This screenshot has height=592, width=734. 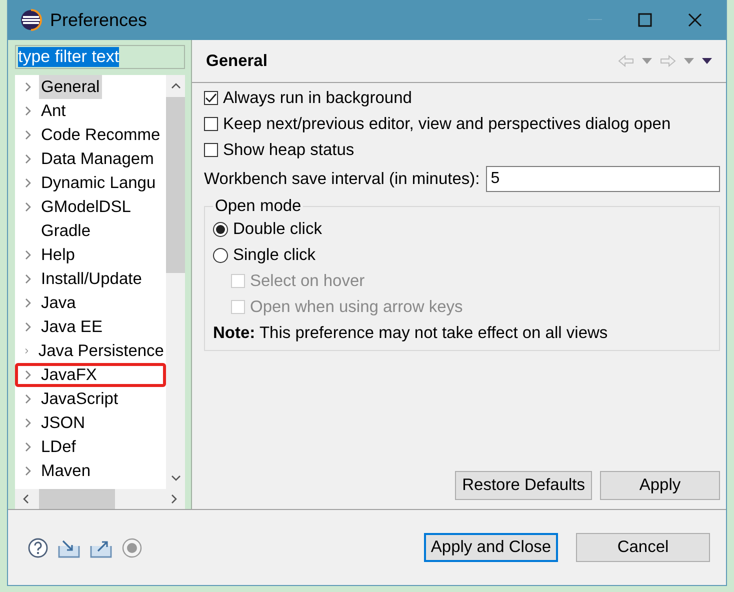 I want to click on horizontal-scrollbar, so click(x=100, y=499).